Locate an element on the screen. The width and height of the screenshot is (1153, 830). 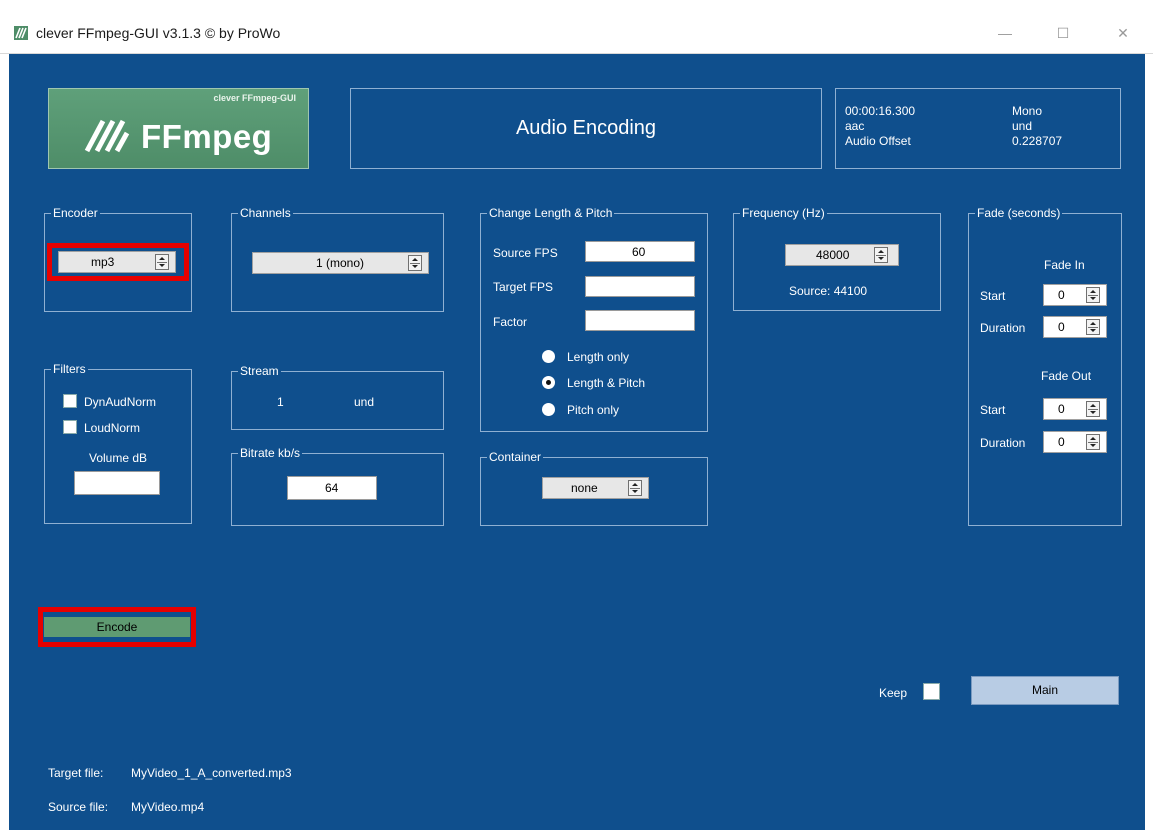
source-fps-input: 60 is located at coordinates (640, 251).